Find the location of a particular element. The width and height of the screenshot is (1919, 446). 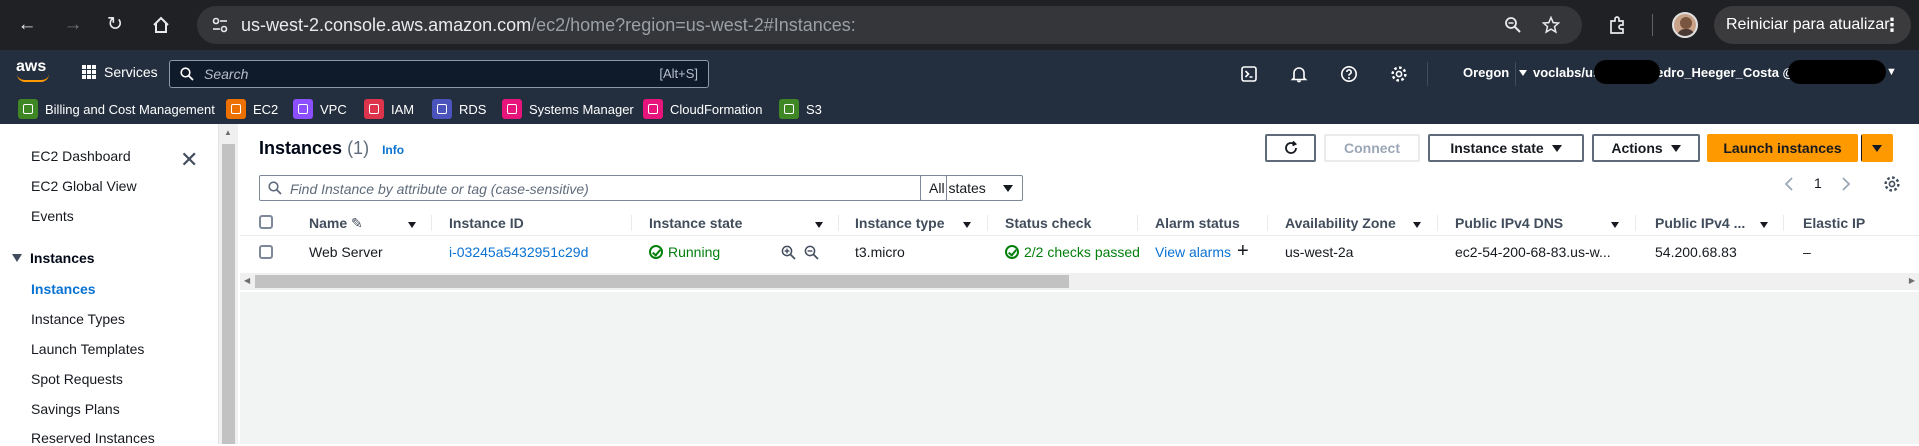

site-info-icon is located at coordinates (220, 25).